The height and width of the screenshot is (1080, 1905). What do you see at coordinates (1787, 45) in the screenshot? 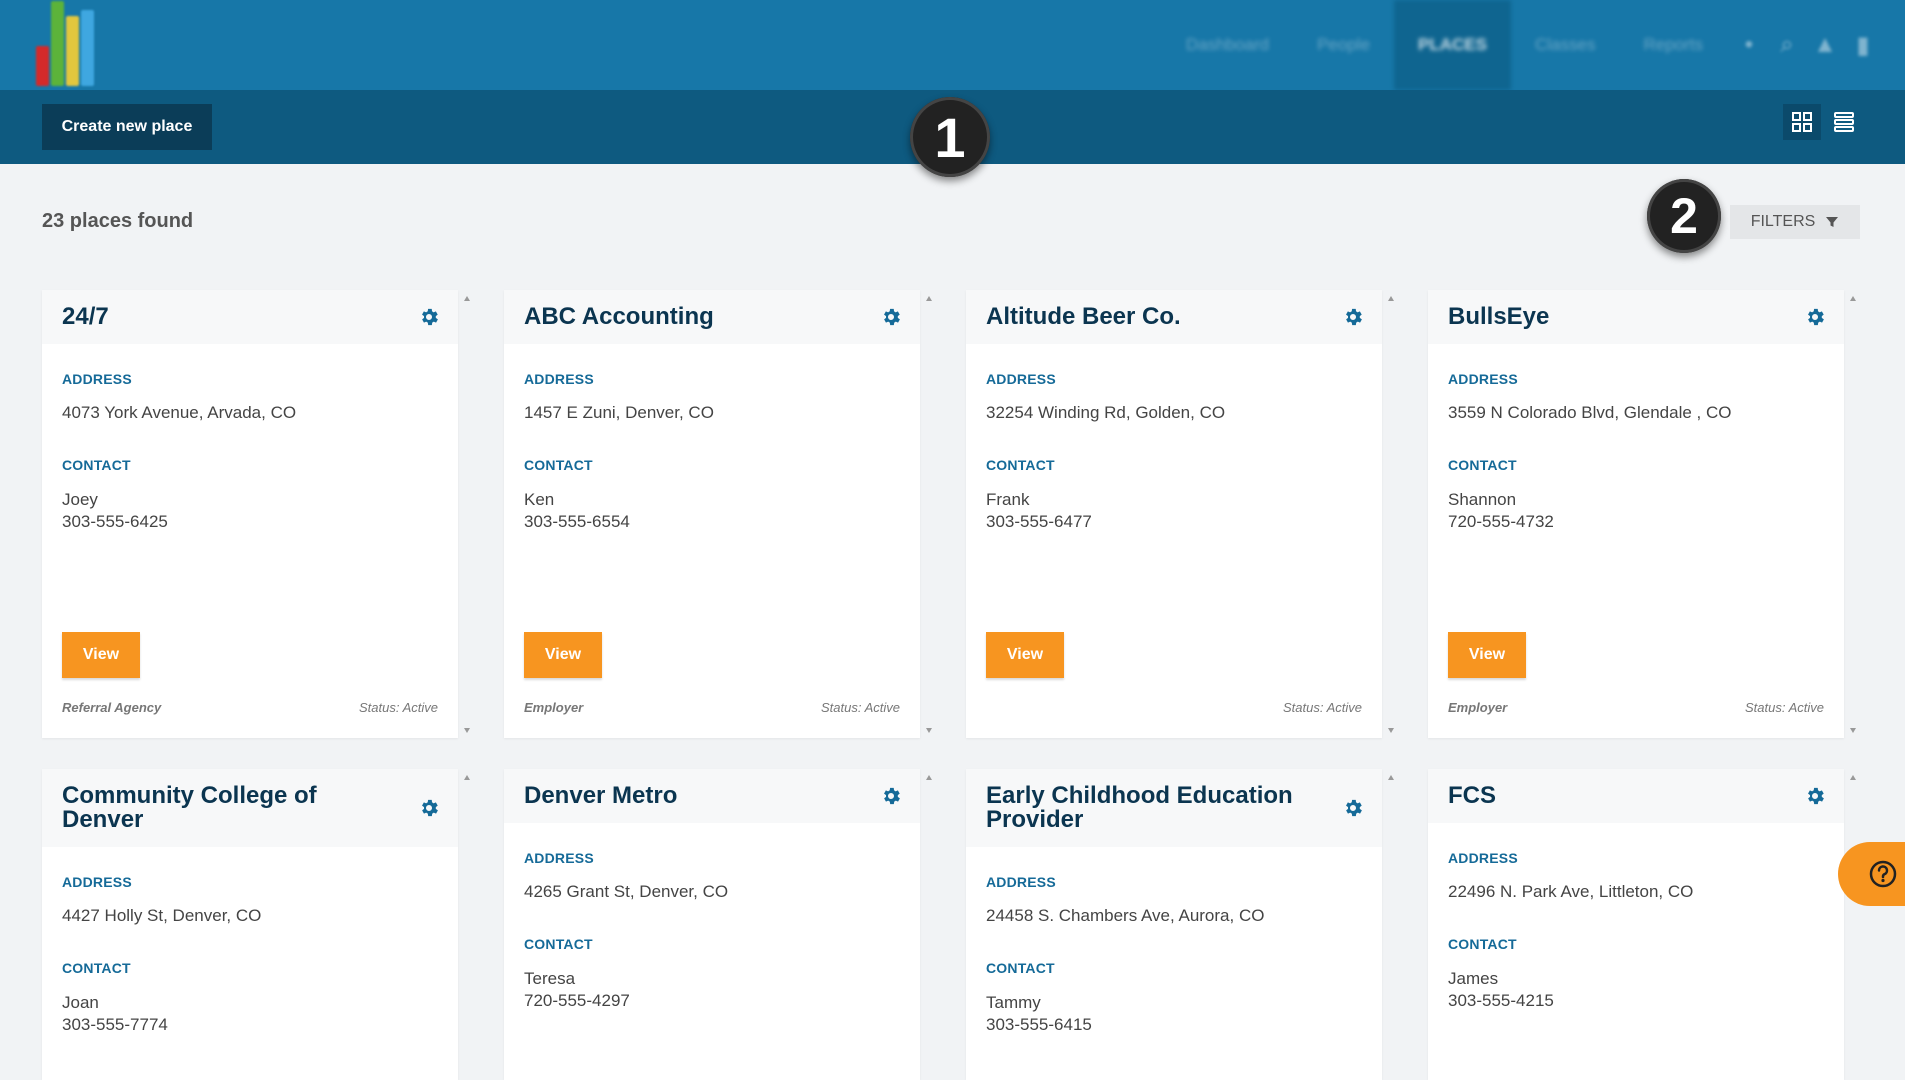
I see `search-icon: ⌕` at bounding box center [1787, 45].